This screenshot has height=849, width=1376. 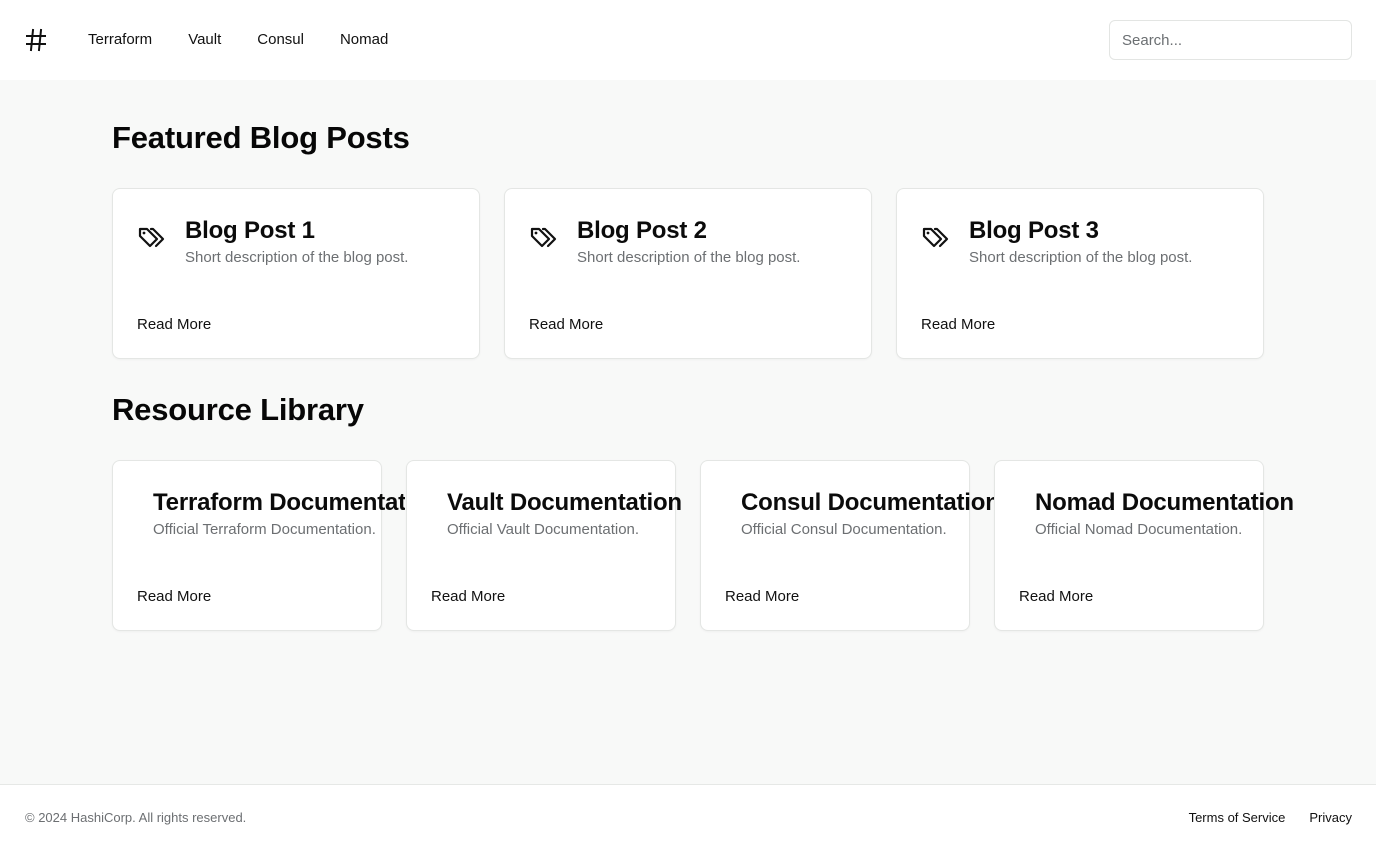 I want to click on search-input, so click(x=1230, y=40).